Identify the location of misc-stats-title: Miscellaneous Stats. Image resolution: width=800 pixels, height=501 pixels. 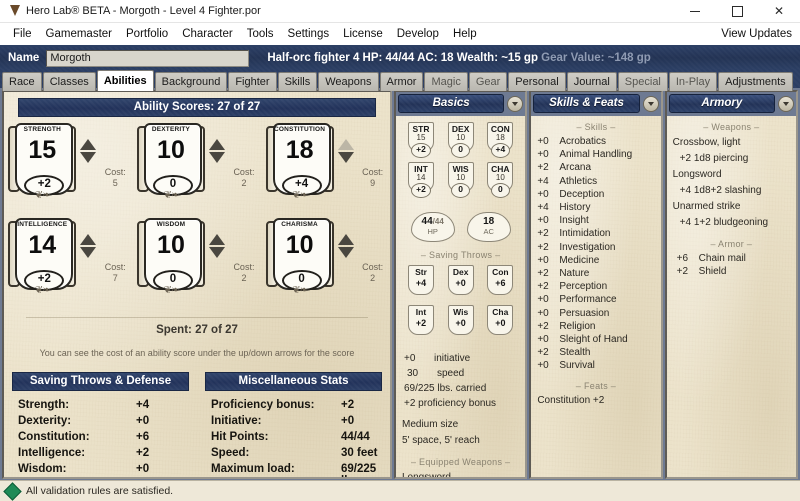
(293, 381).